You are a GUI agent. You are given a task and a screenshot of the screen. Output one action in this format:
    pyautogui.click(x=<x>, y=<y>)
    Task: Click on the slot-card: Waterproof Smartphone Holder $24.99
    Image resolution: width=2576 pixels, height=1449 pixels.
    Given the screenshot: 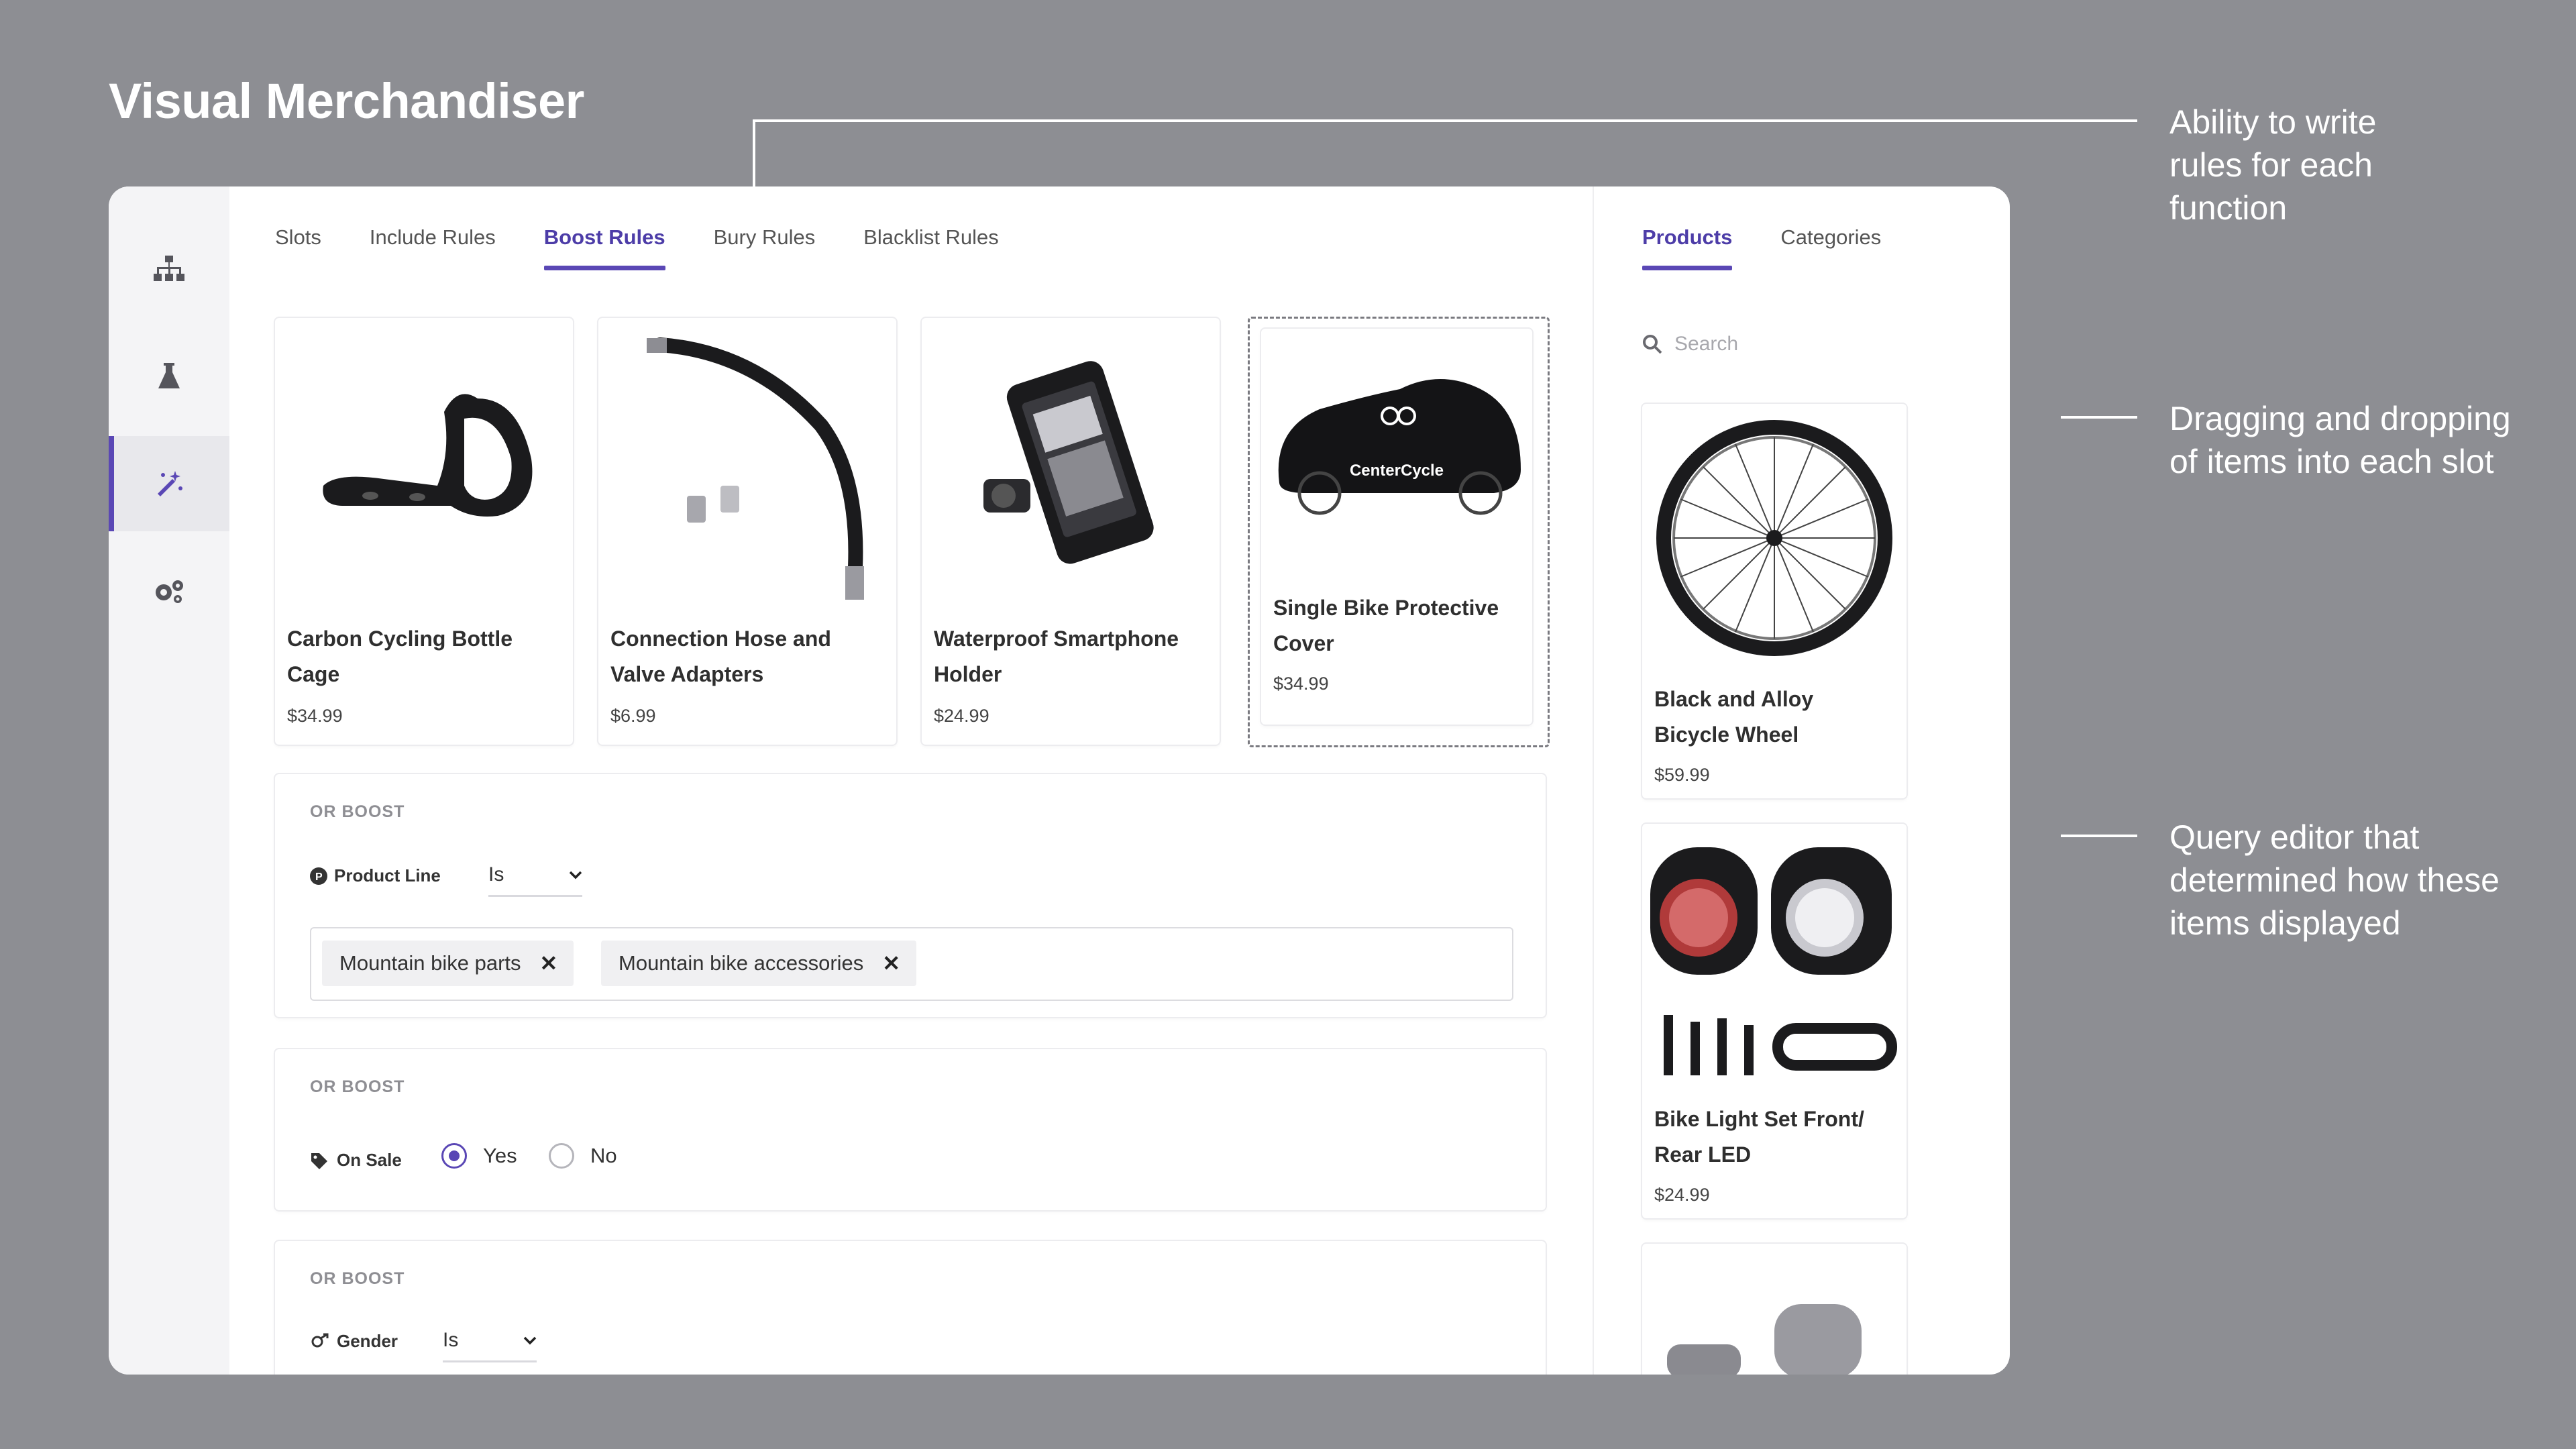 What is the action you would take?
    pyautogui.click(x=1071, y=531)
    